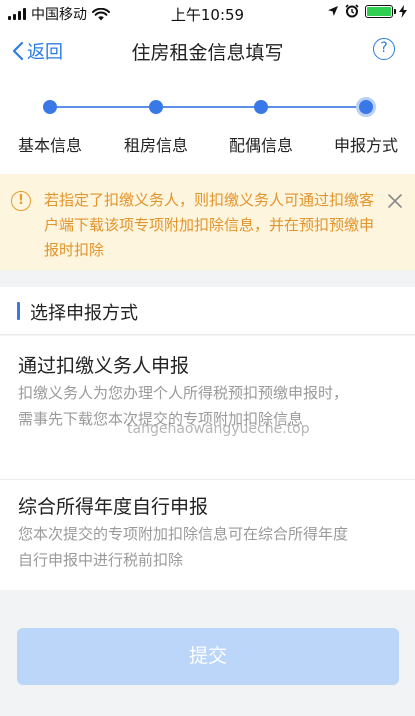 This screenshot has width=415, height=716. Describe the element at coordinates (384, 49) in the screenshot. I see `help-icon: ?` at that location.